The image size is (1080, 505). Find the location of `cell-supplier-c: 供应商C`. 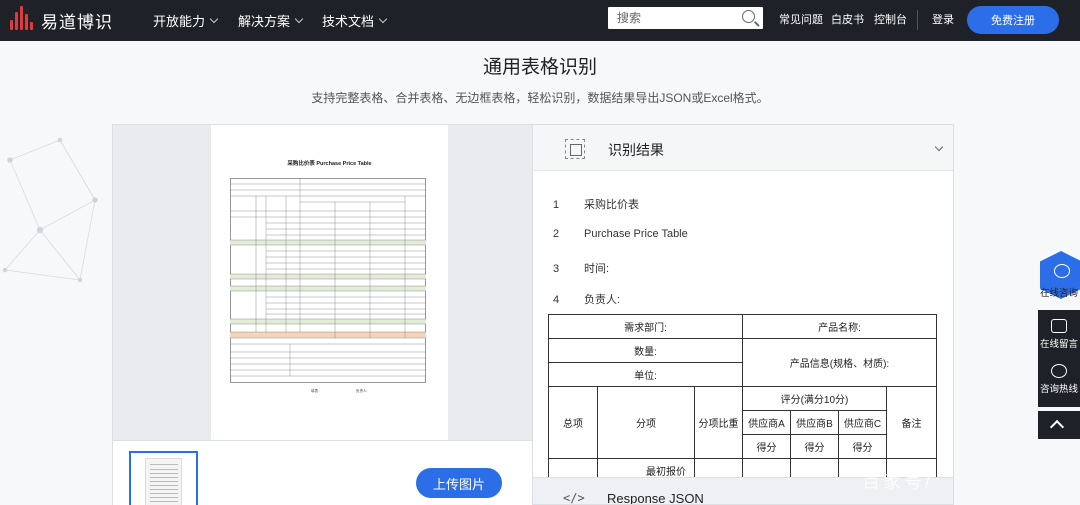

cell-supplier-c: 供应商C is located at coordinates (862, 422).